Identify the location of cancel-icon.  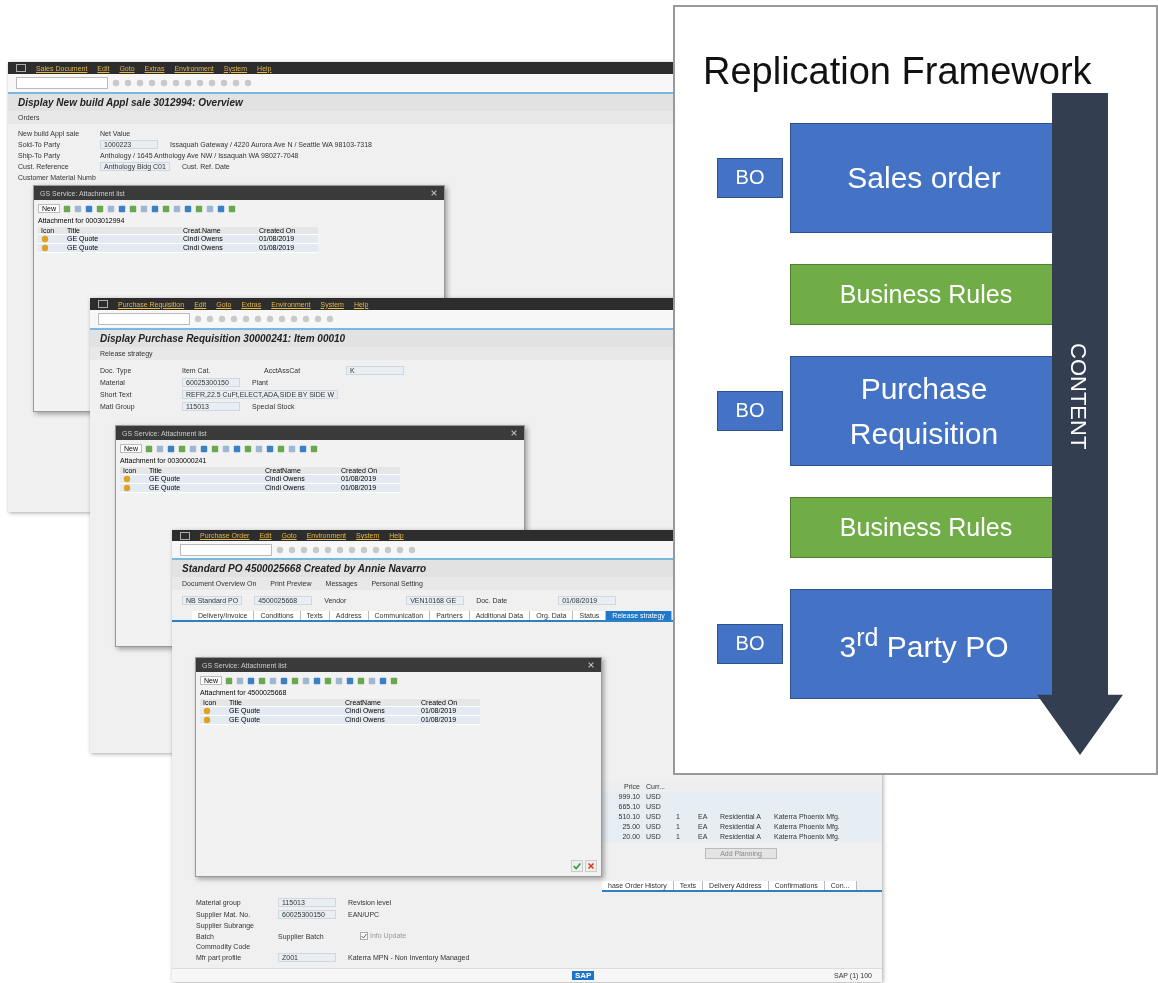
(591, 866).